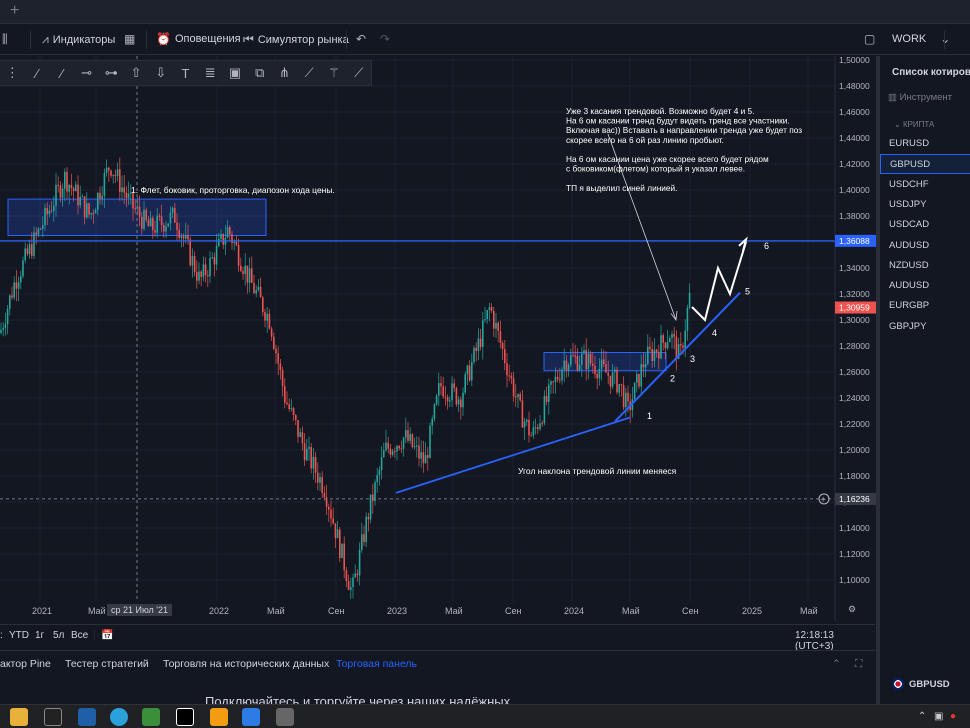 This screenshot has width=970, height=728. I want to click on new-tab-plus-icon: +, so click(14, 11).